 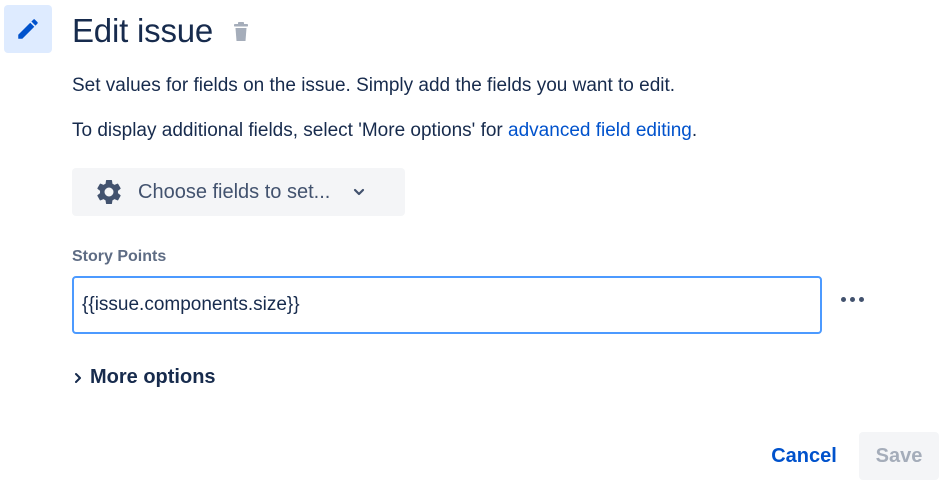 What do you see at coordinates (78, 377) in the screenshot?
I see `chevron-right-icon` at bounding box center [78, 377].